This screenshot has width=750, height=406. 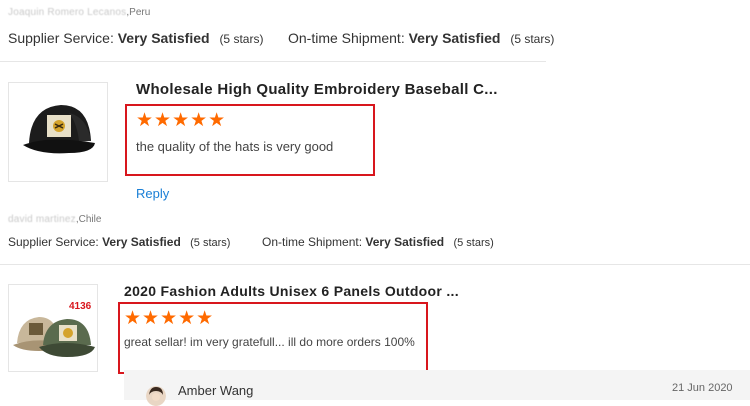 What do you see at coordinates (702, 388) in the screenshot?
I see `reply-date: 21 Jun 2020` at bounding box center [702, 388].